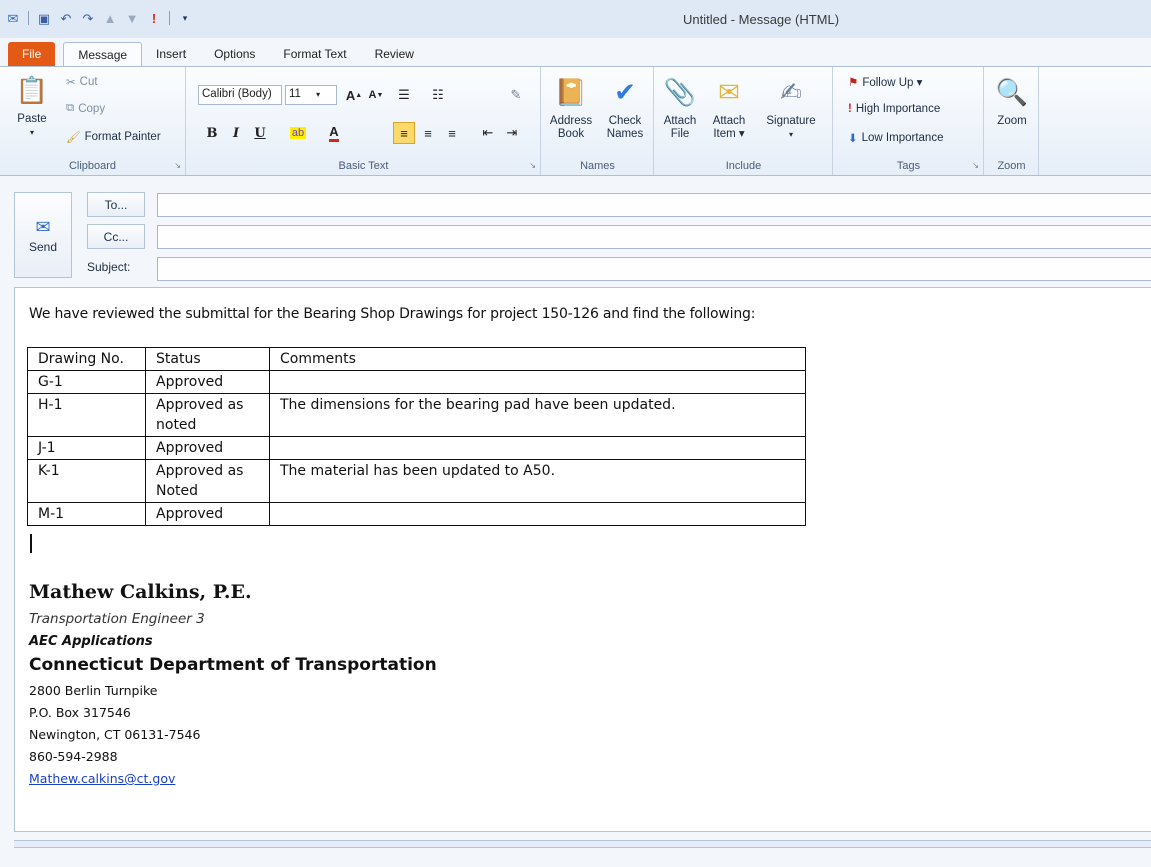 This screenshot has height=867, width=1151. What do you see at coordinates (212, 133) in the screenshot?
I see `bold-button: B` at bounding box center [212, 133].